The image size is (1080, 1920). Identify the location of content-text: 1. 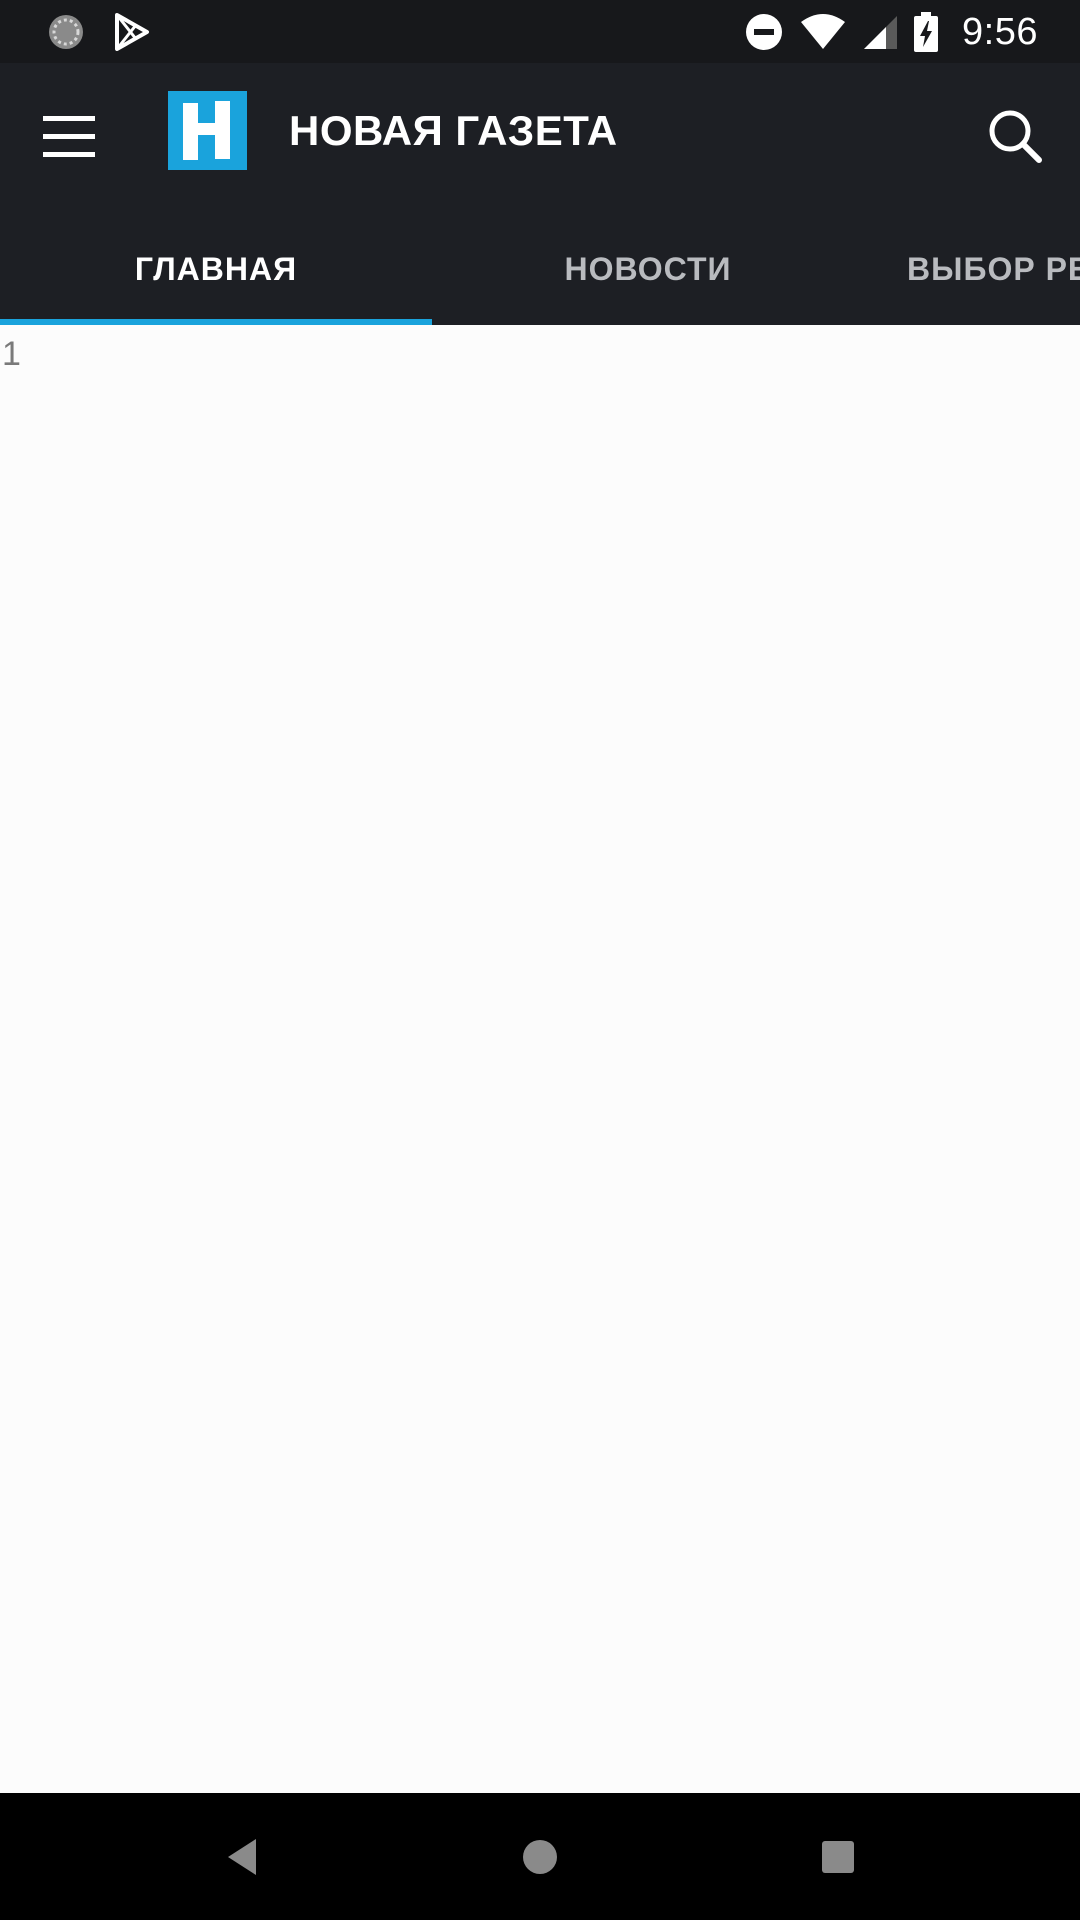
(11, 354).